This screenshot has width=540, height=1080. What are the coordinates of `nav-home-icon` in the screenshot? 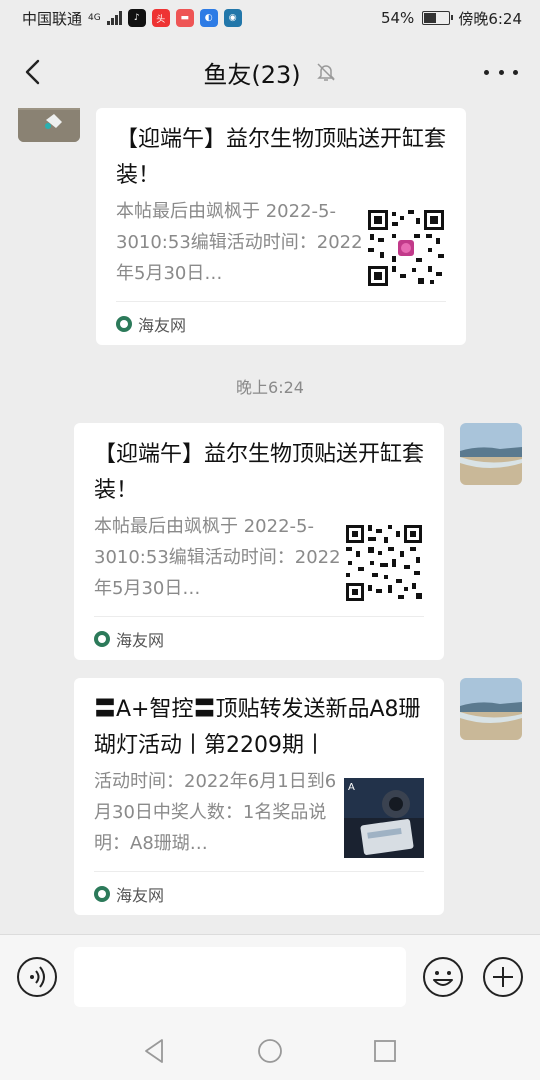 It's located at (270, 1051).